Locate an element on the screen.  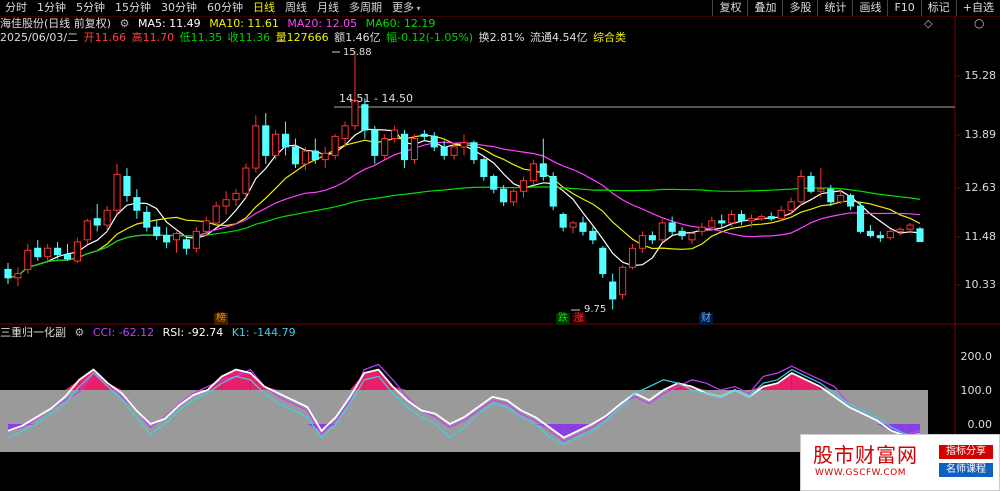
sub-settings-icon: ⚙ is located at coordinates (80, 333).